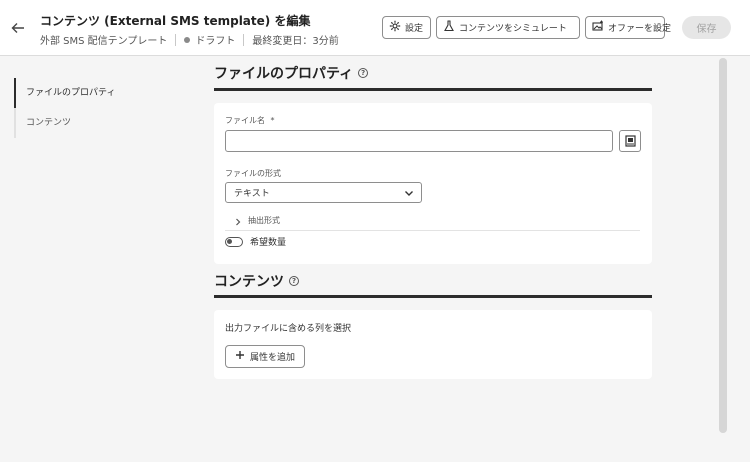 This screenshot has width=750, height=462. What do you see at coordinates (240, 356) in the screenshot?
I see `plus-icon` at bounding box center [240, 356].